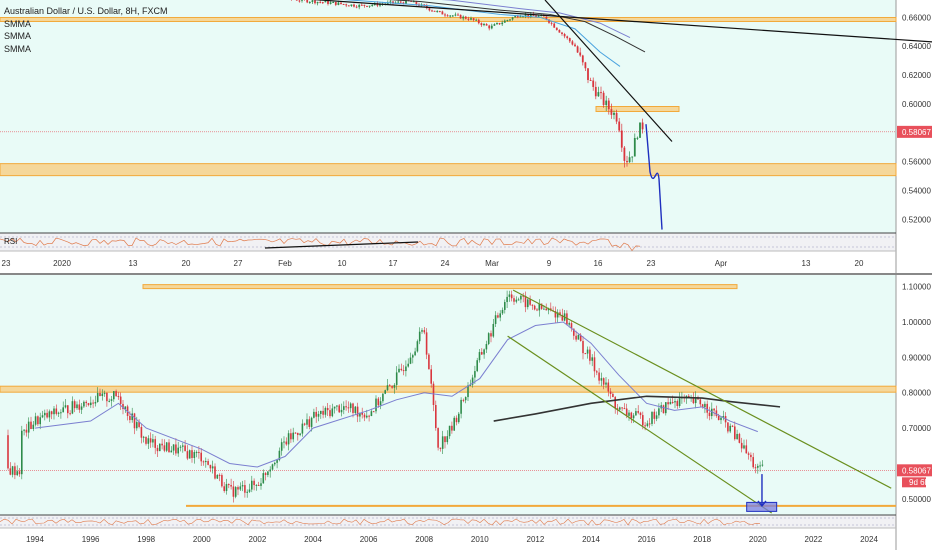 This screenshot has width=932, height=550. What do you see at coordinates (916, 393) in the screenshot?
I see `price-tick-label: 0.80000` at bounding box center [916, 393].